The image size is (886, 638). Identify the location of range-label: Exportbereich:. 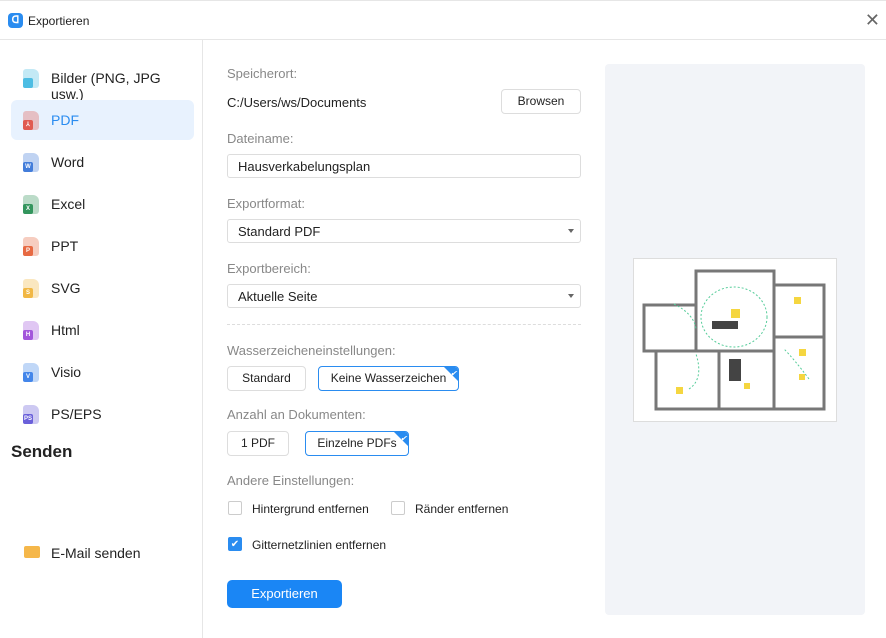
(269, 268).